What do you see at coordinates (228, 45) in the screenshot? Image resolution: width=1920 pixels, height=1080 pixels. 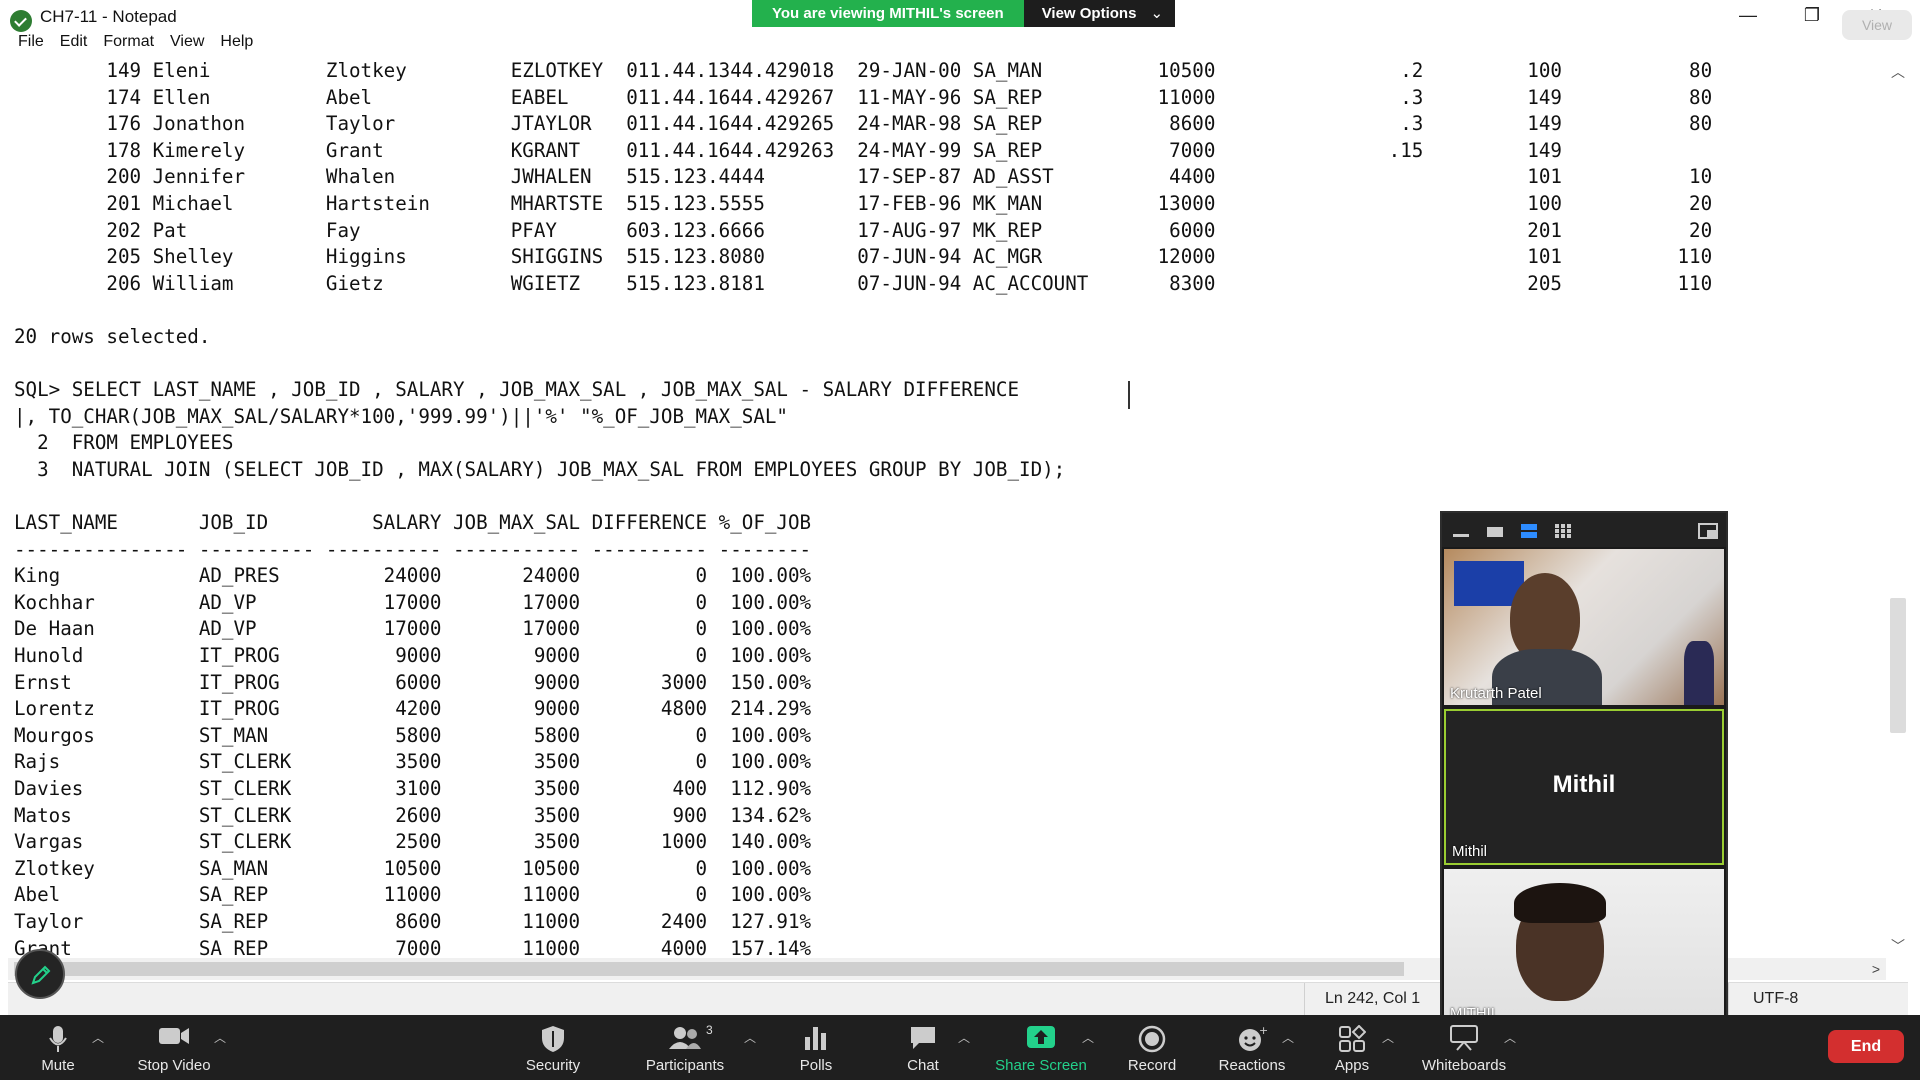 I see `menu-help: Help` at bounding box center [228, 45].